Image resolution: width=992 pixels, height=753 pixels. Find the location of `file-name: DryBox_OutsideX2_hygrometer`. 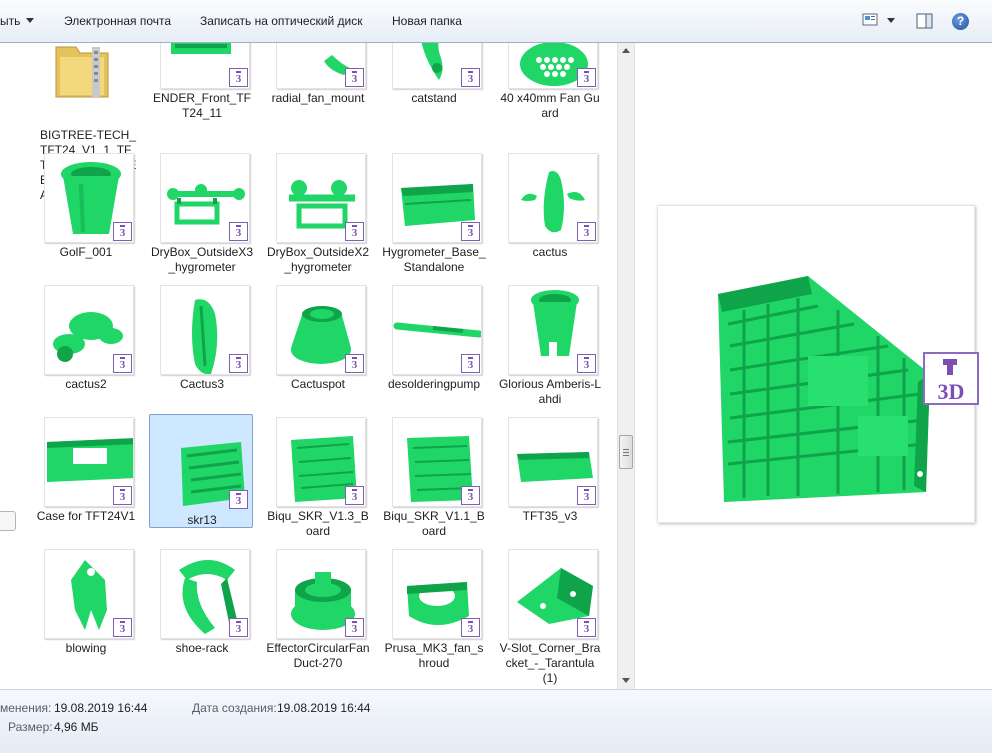

file-name: DryBox_OutsideX2_hygrometer is located at coordinates (318, 259).